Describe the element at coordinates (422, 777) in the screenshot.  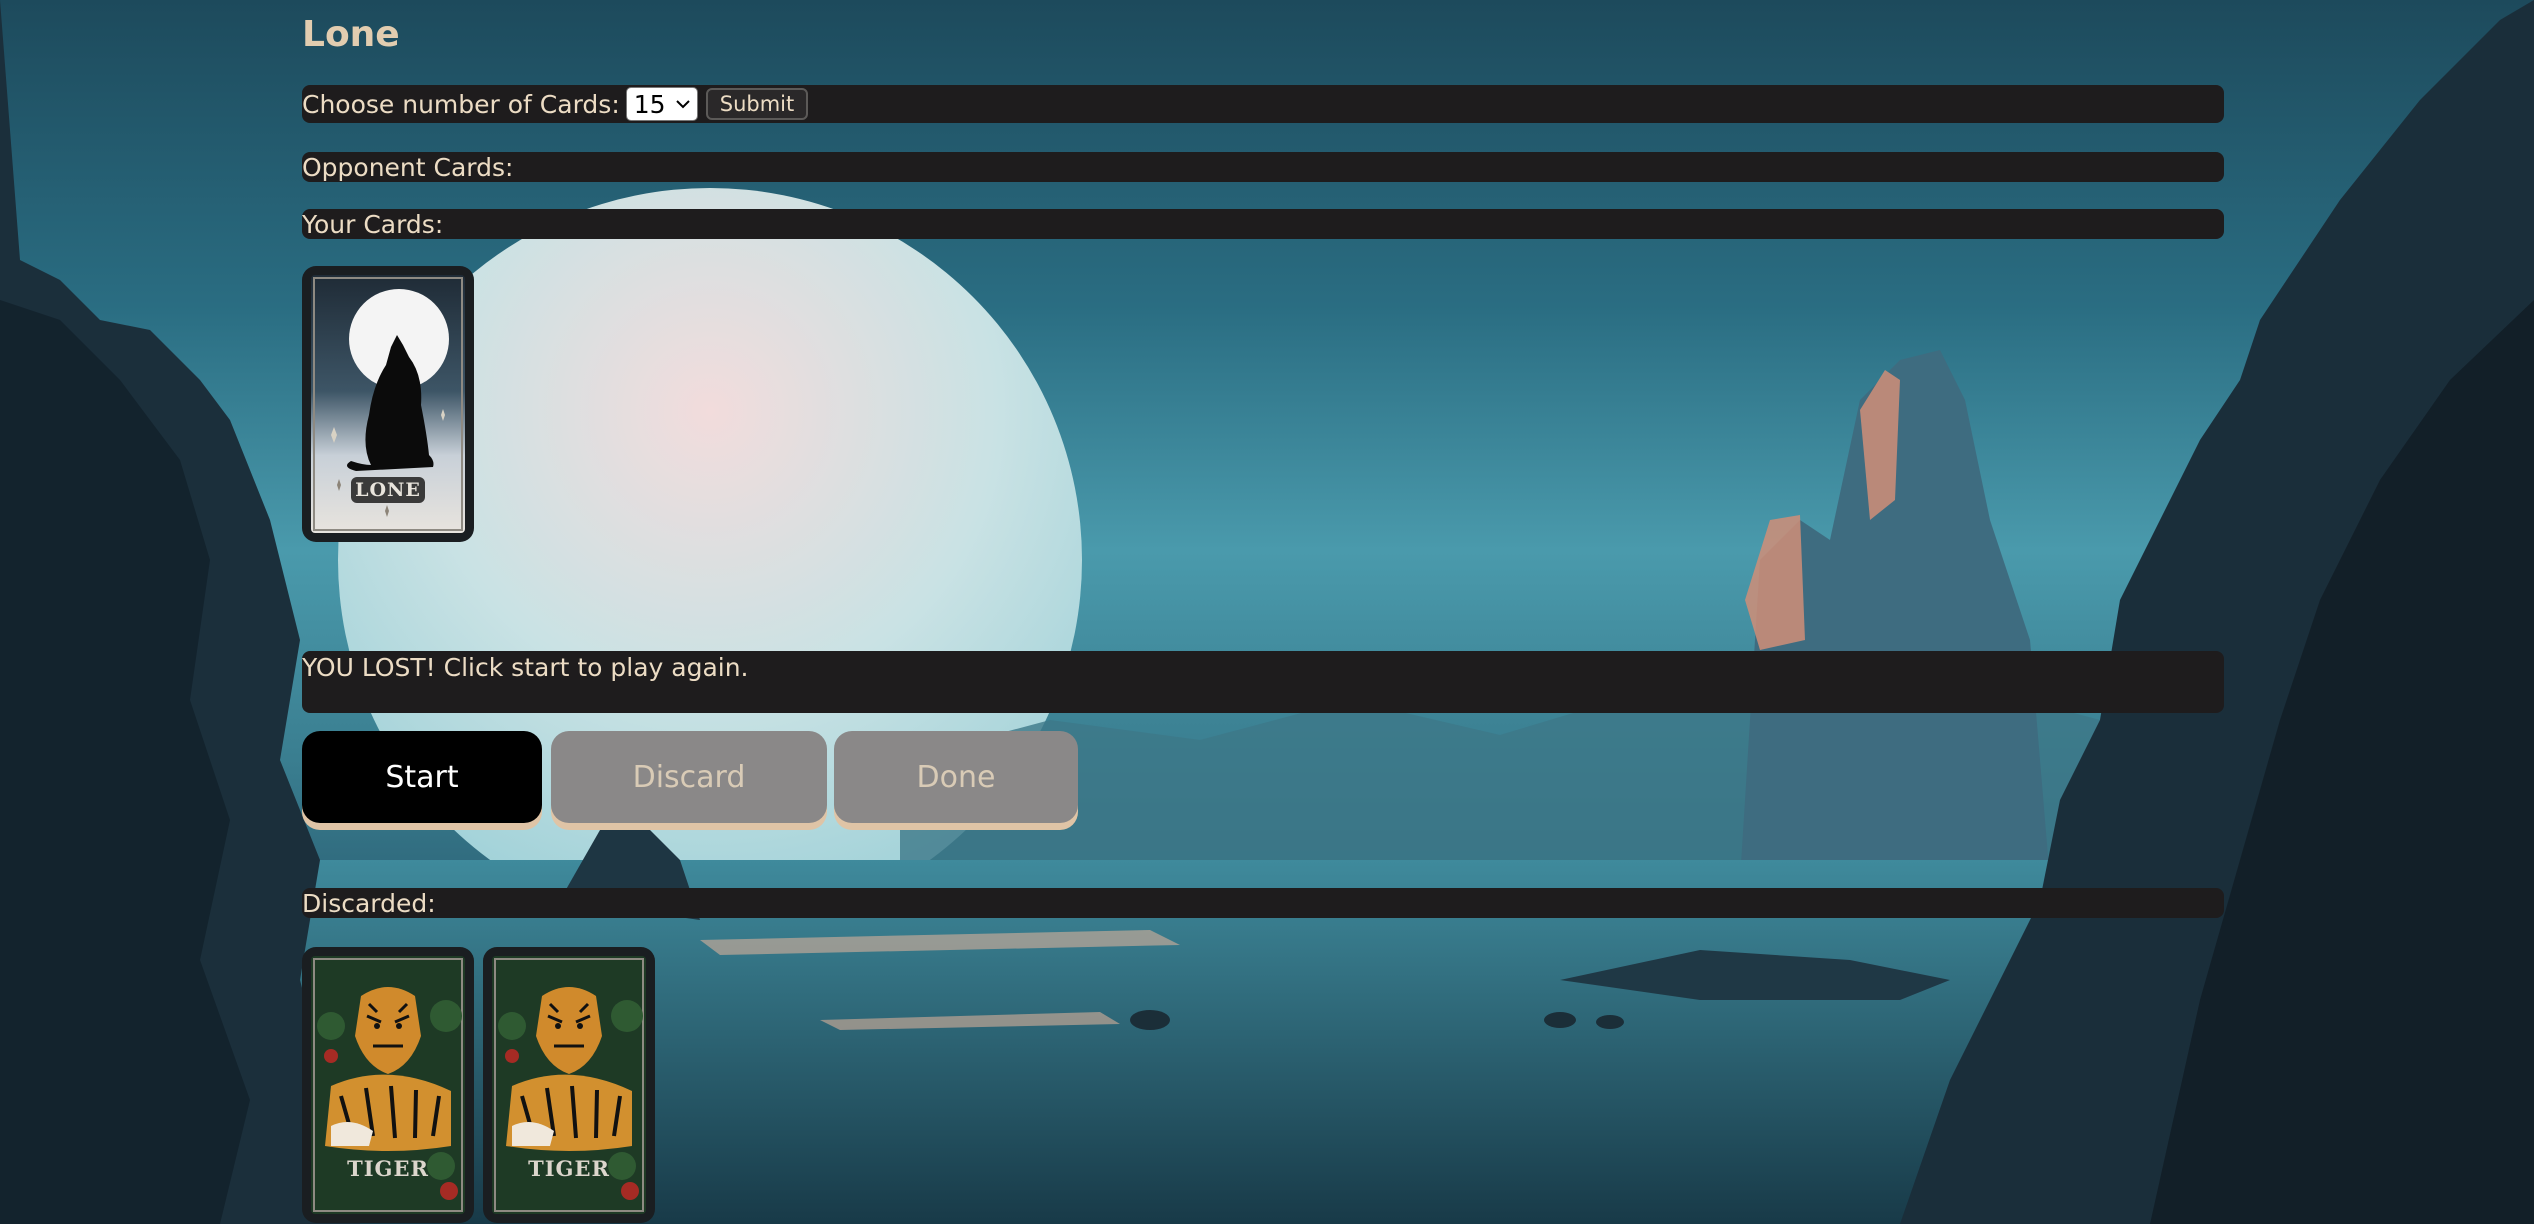
I see `start-button: Start` at that location.